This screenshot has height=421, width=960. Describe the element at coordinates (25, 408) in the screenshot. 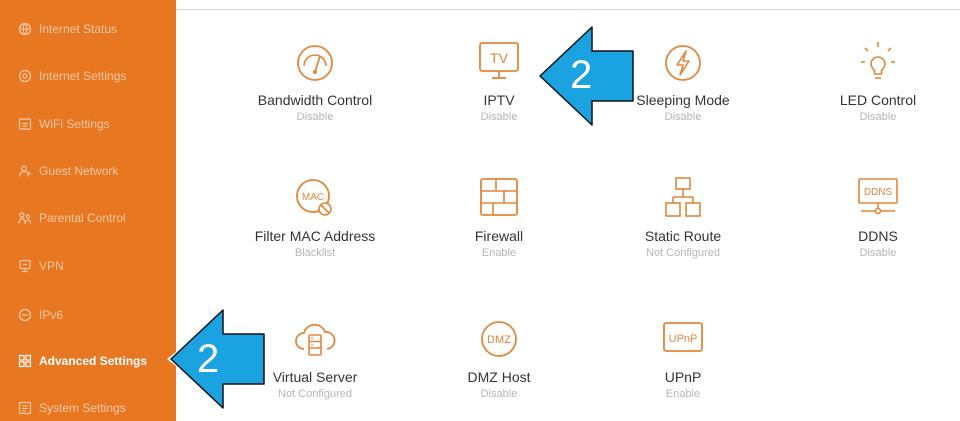

I see `system-icon` at that location.